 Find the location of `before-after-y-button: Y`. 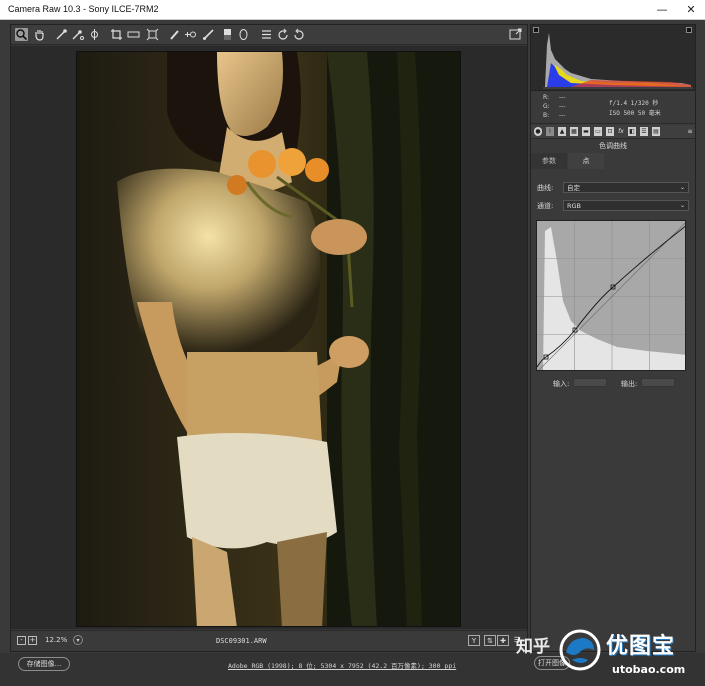

before-after-y-button: Y is located at coordinates (474, 640).